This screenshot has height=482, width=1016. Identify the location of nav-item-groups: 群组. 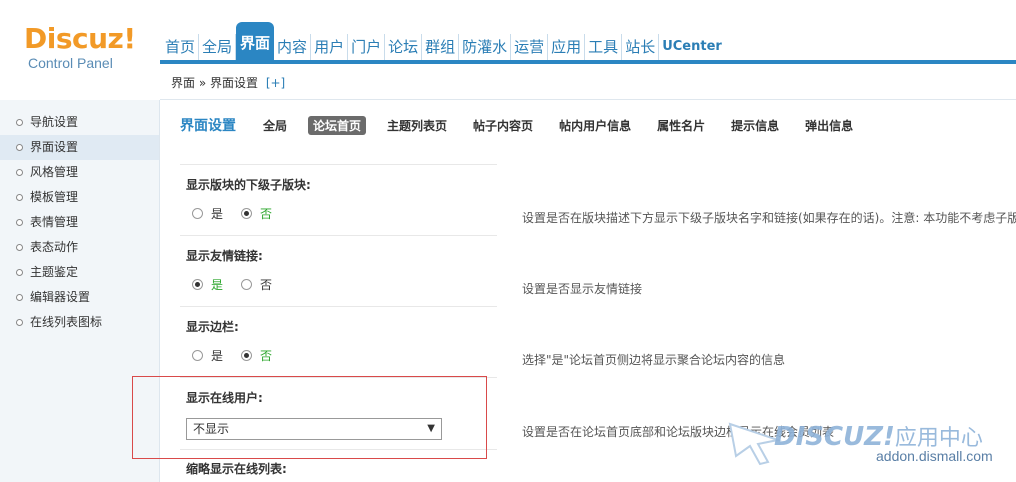
(441, 48).